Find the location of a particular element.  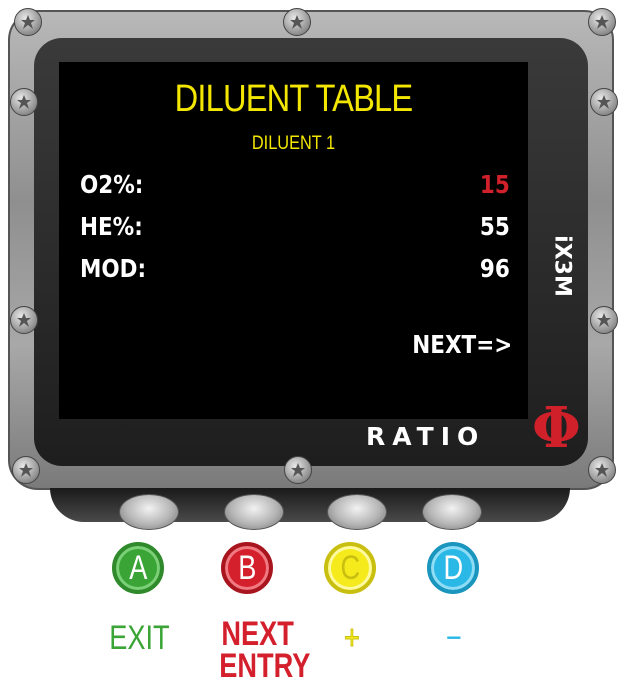

button-b-action: NEXT ENTRY is located at coordinates (265, 650).